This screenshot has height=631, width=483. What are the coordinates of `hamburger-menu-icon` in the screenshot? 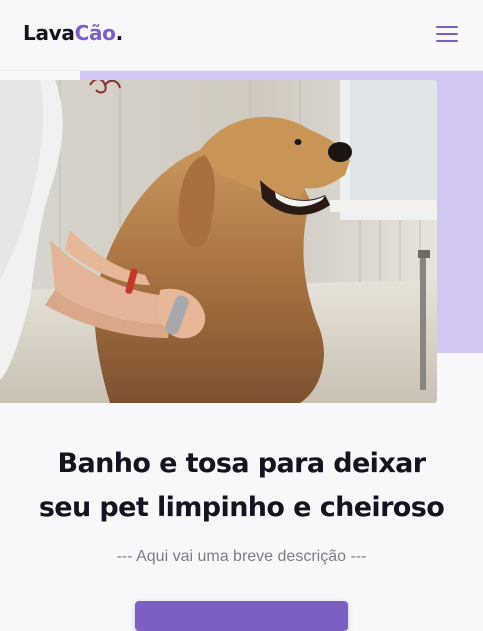 It's located at (447, 34).